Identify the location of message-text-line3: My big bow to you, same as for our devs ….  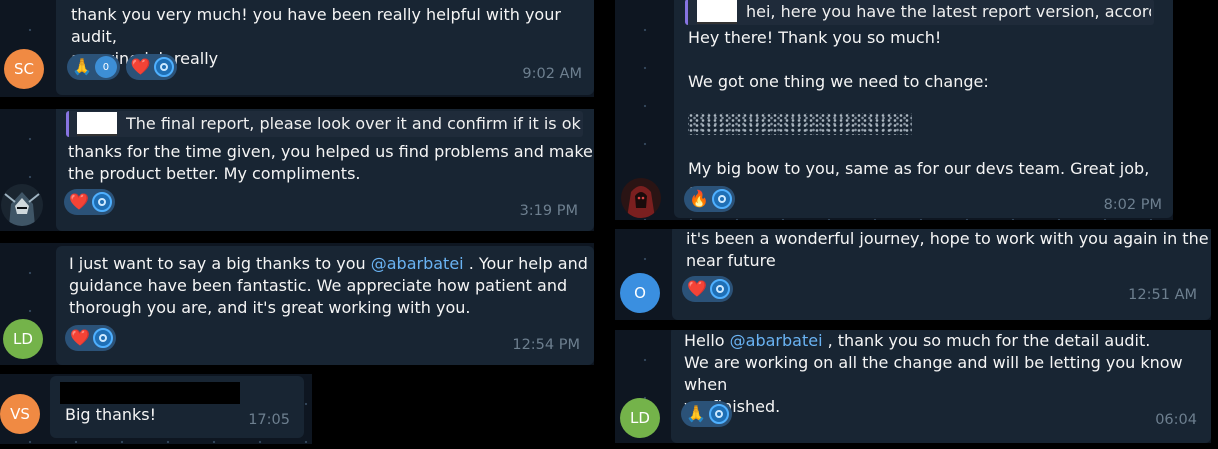
(919, 179).